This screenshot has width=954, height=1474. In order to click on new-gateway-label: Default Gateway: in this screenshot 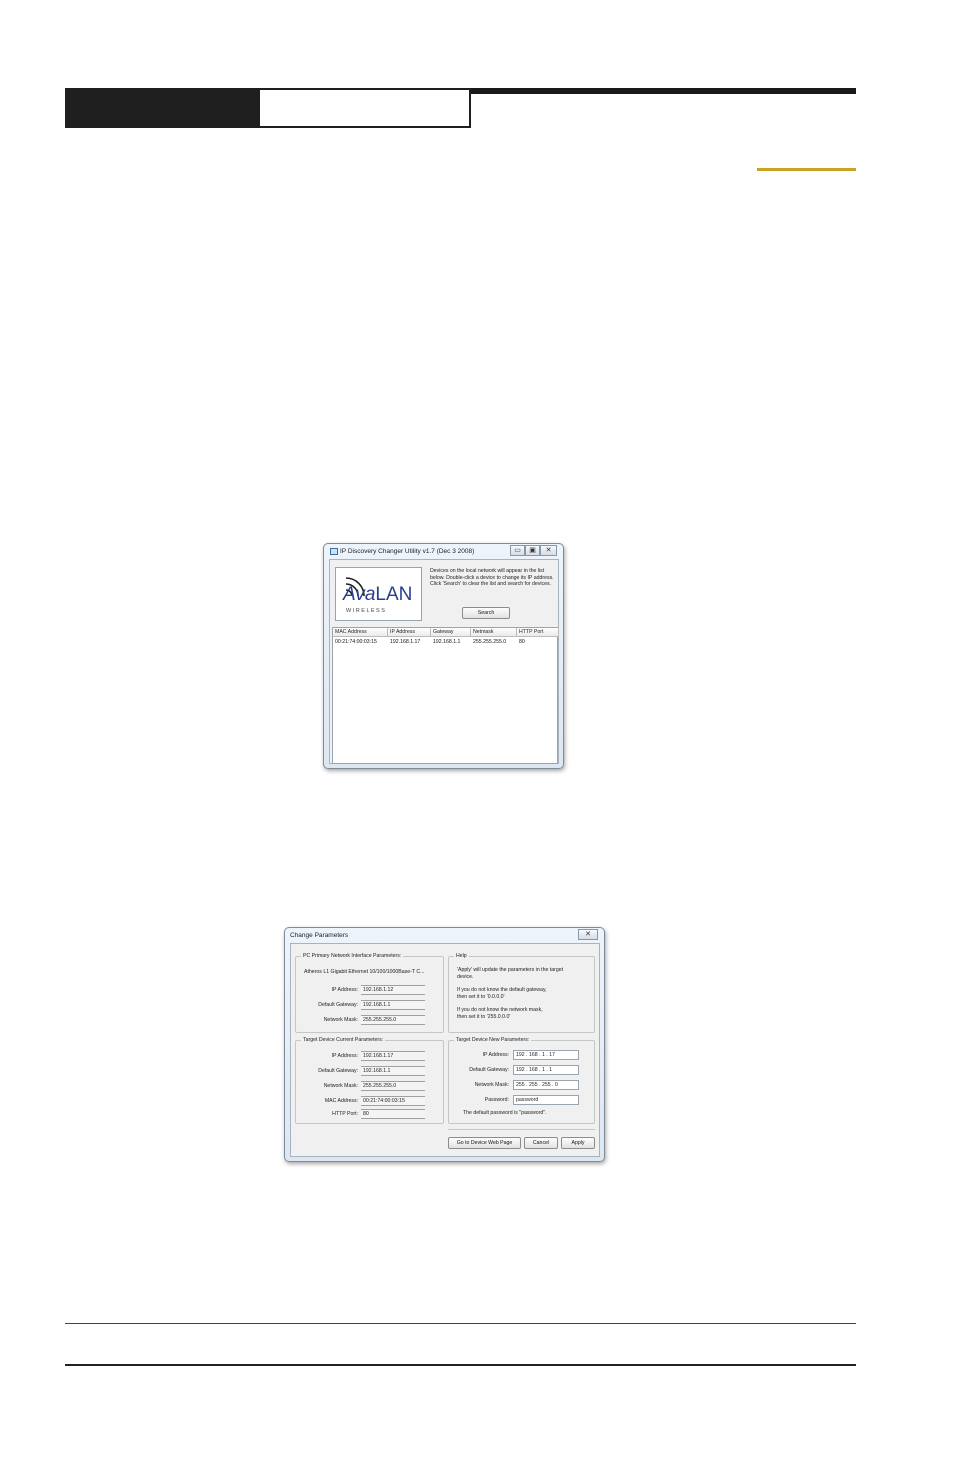, I will do `click(489, 1070)`.